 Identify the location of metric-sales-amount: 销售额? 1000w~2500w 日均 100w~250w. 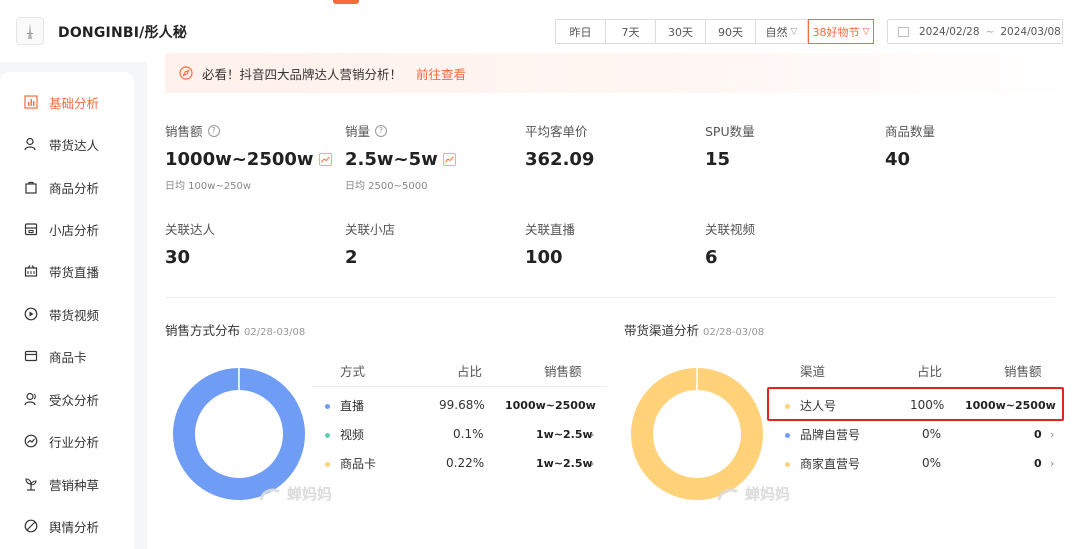
(248, 156).